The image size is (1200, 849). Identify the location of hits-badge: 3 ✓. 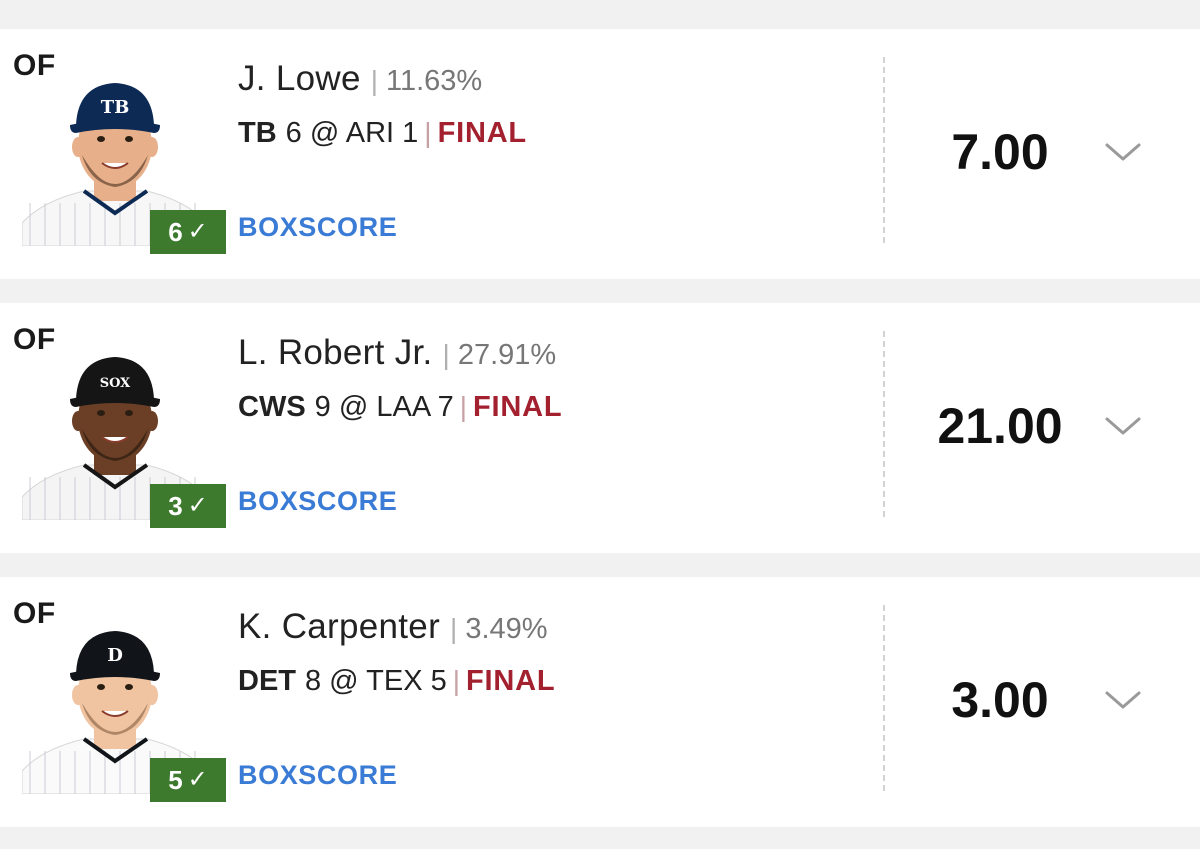
(188, 506).